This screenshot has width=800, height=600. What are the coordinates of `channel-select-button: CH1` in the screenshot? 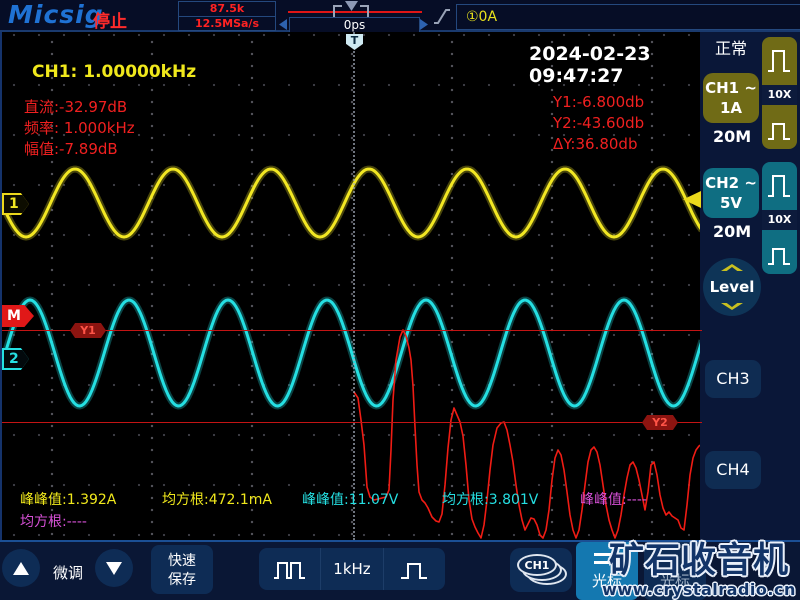 It's located at (541, 570).